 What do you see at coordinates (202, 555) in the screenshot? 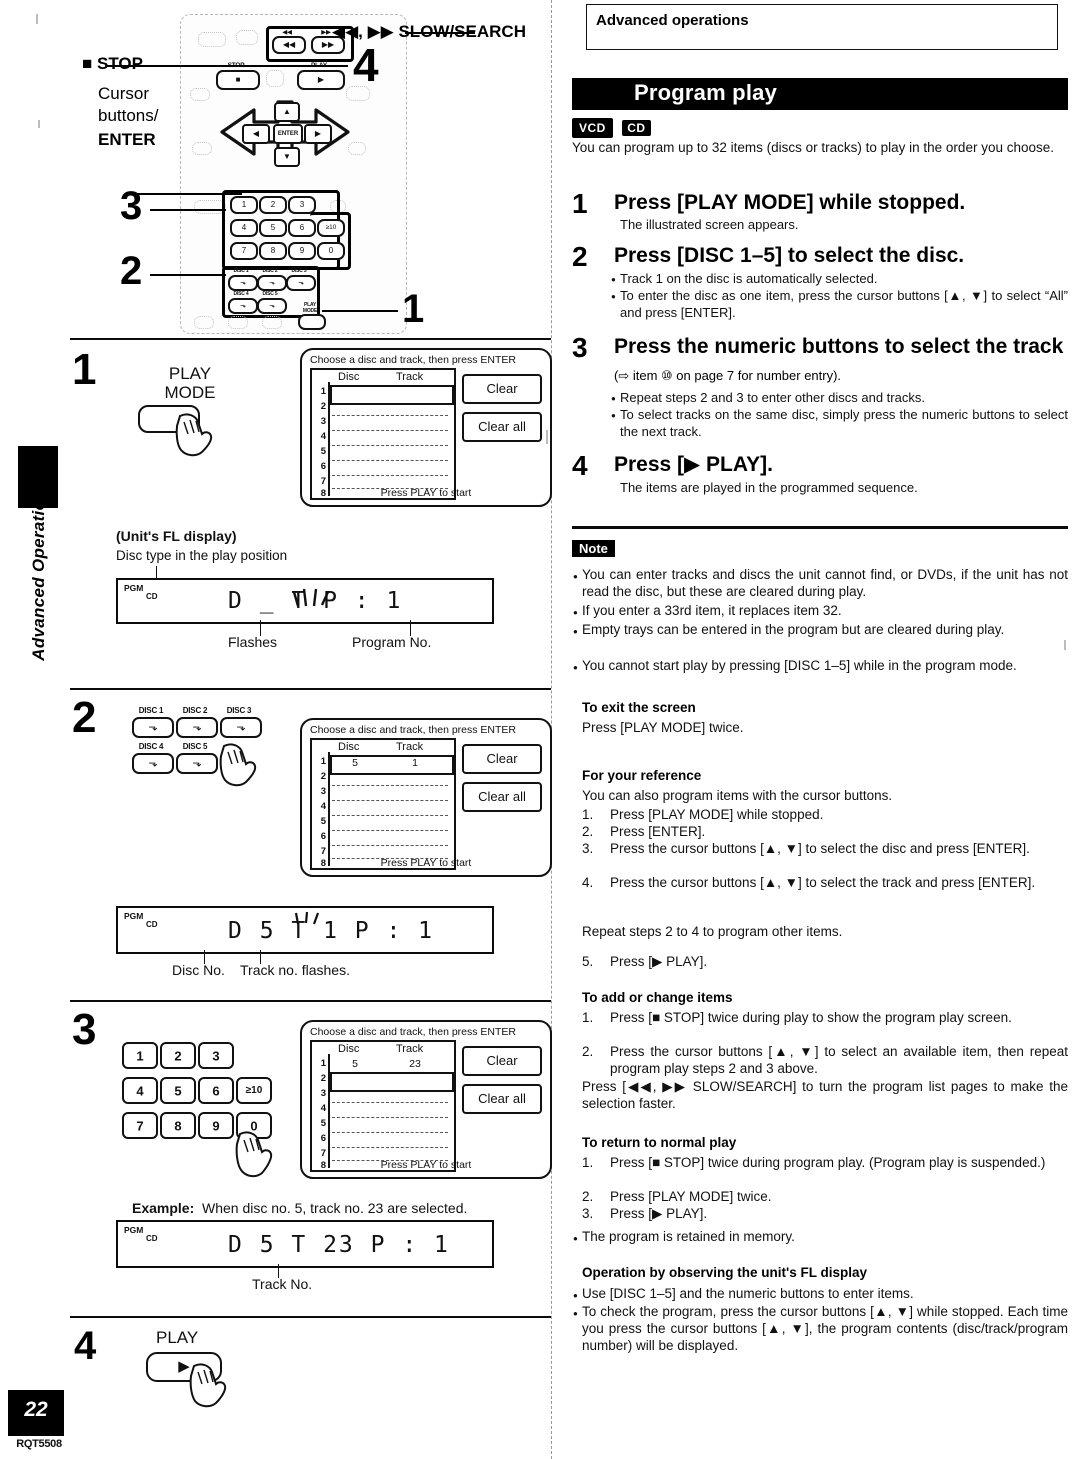
I see `fl-disc-type-label: Disc type in the play position` at bounding box center [202, 555].